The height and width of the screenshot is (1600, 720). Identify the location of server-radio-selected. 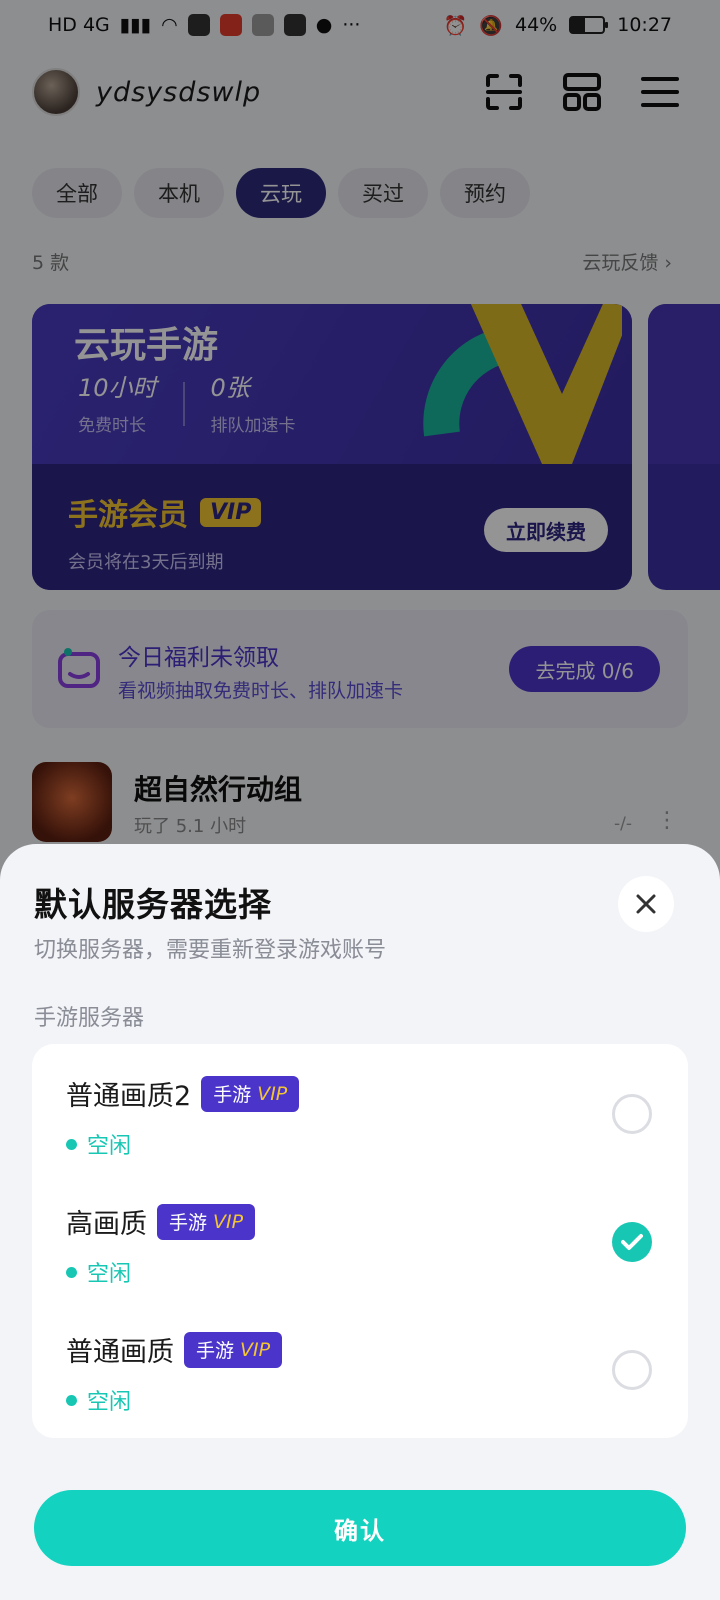
(632, 1242).